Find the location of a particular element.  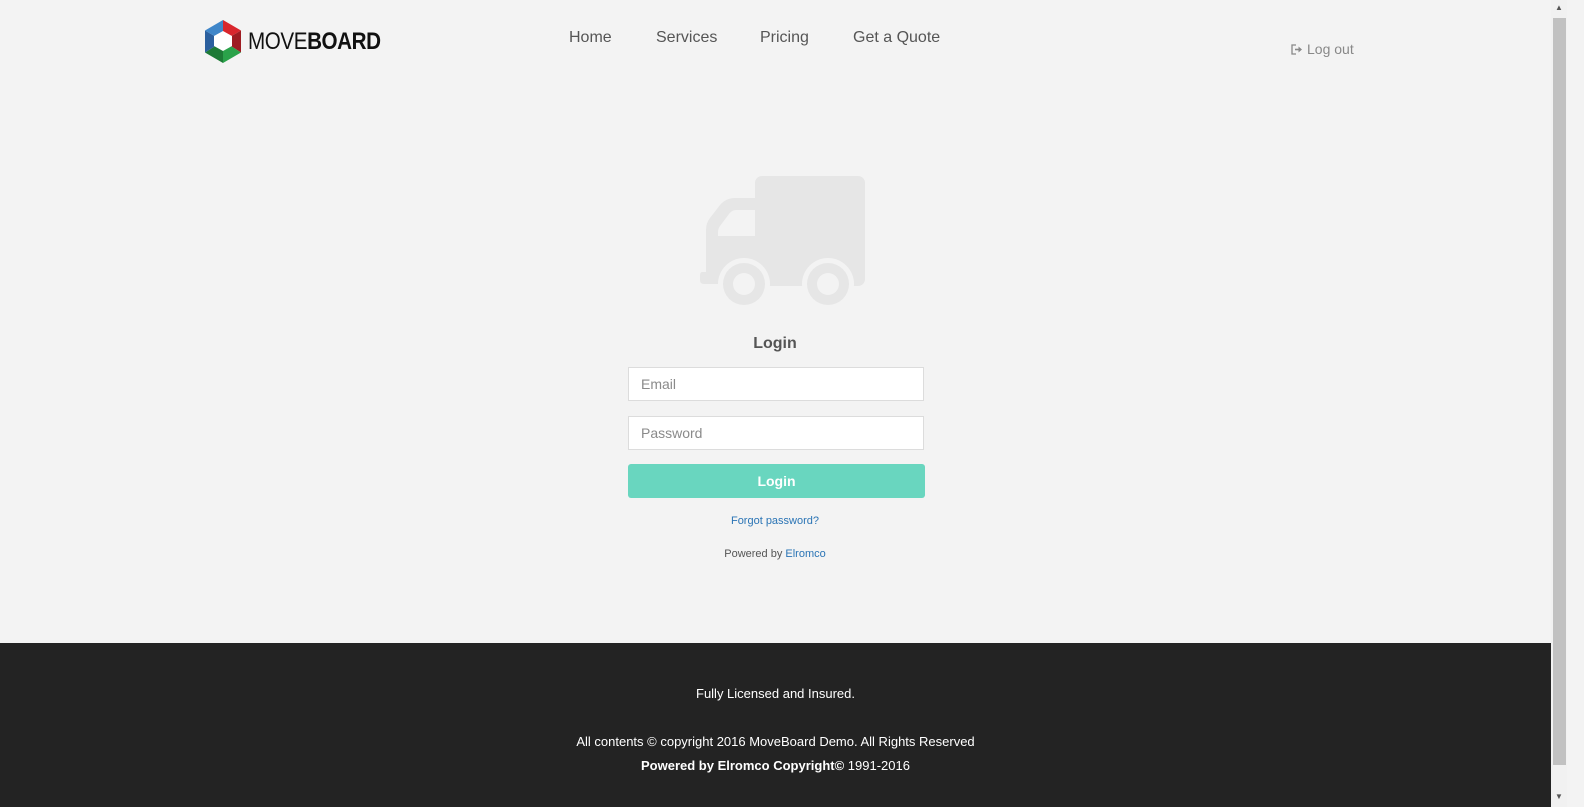

nav-pricing: Pricing is located at coordinates (784, 38).